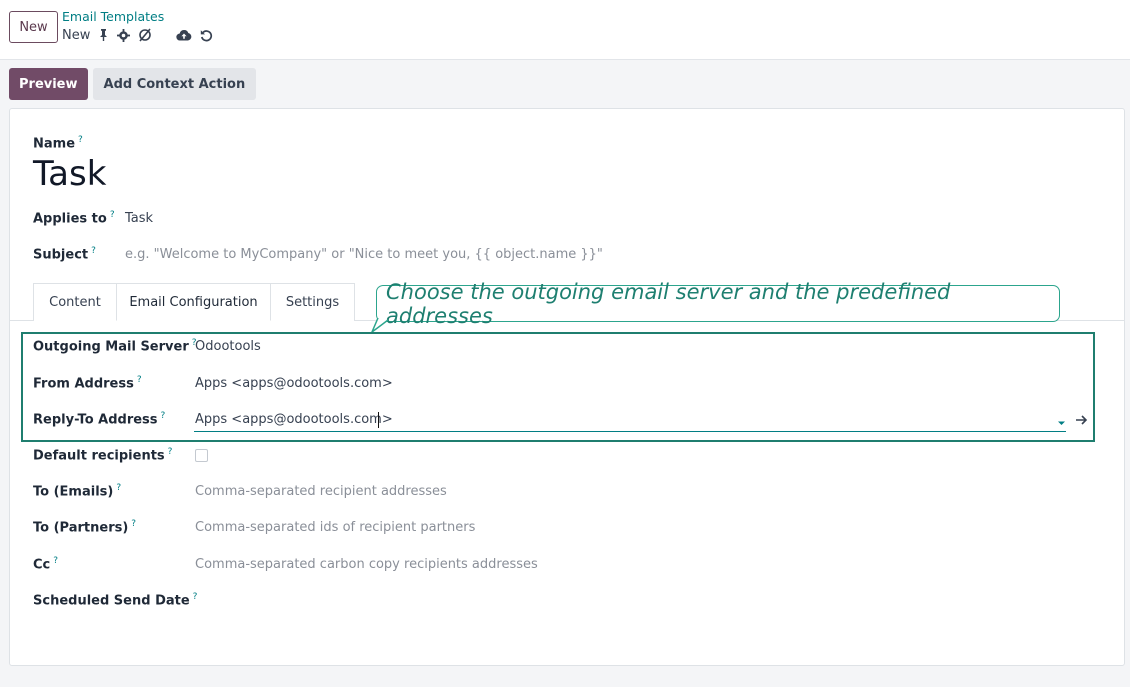 This screenshot has height=687, width=1130. Describe the element at coordinates (321, 491) in the screenshot. I see `to-emails-input: Comma-separated recipient addresses` at that location.